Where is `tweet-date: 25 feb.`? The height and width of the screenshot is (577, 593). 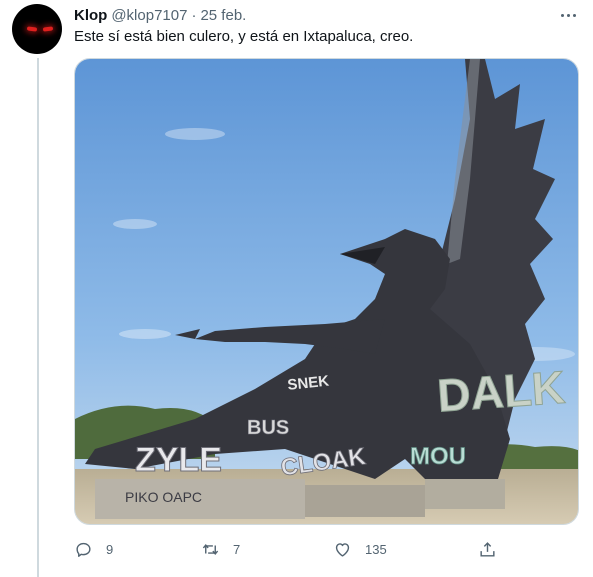
tweet-date: 25 feb. is located at coordinates (223, 15).